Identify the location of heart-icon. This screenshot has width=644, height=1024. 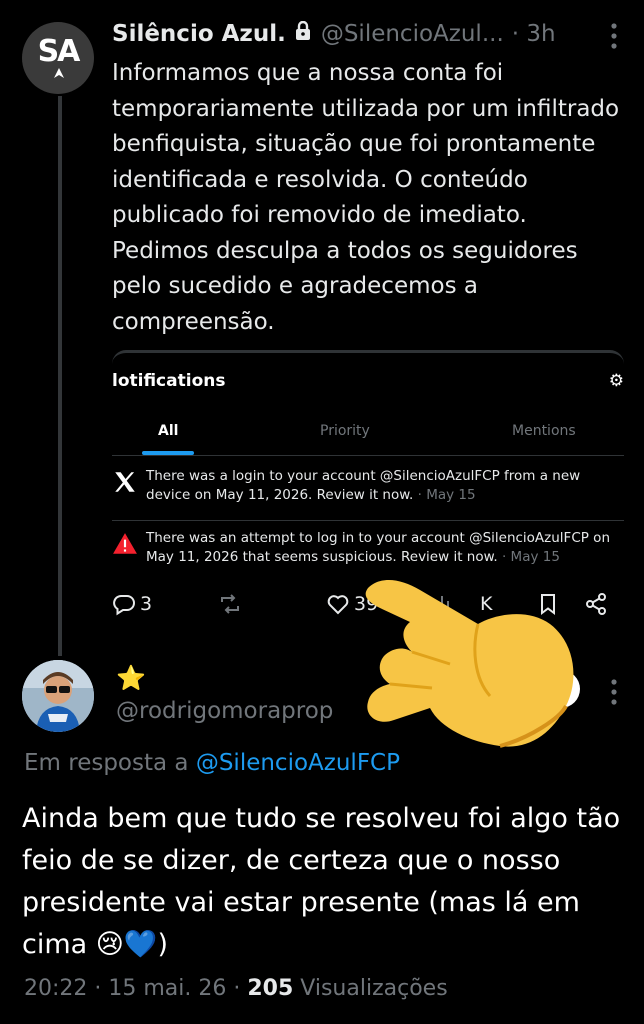
(338, 605).